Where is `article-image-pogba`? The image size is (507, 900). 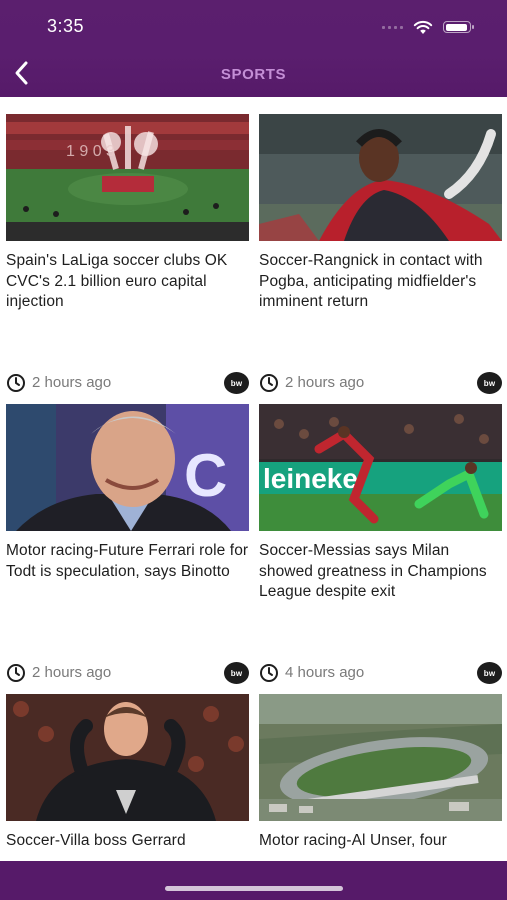
article-image-pogba is located at coordinates (380, 177).